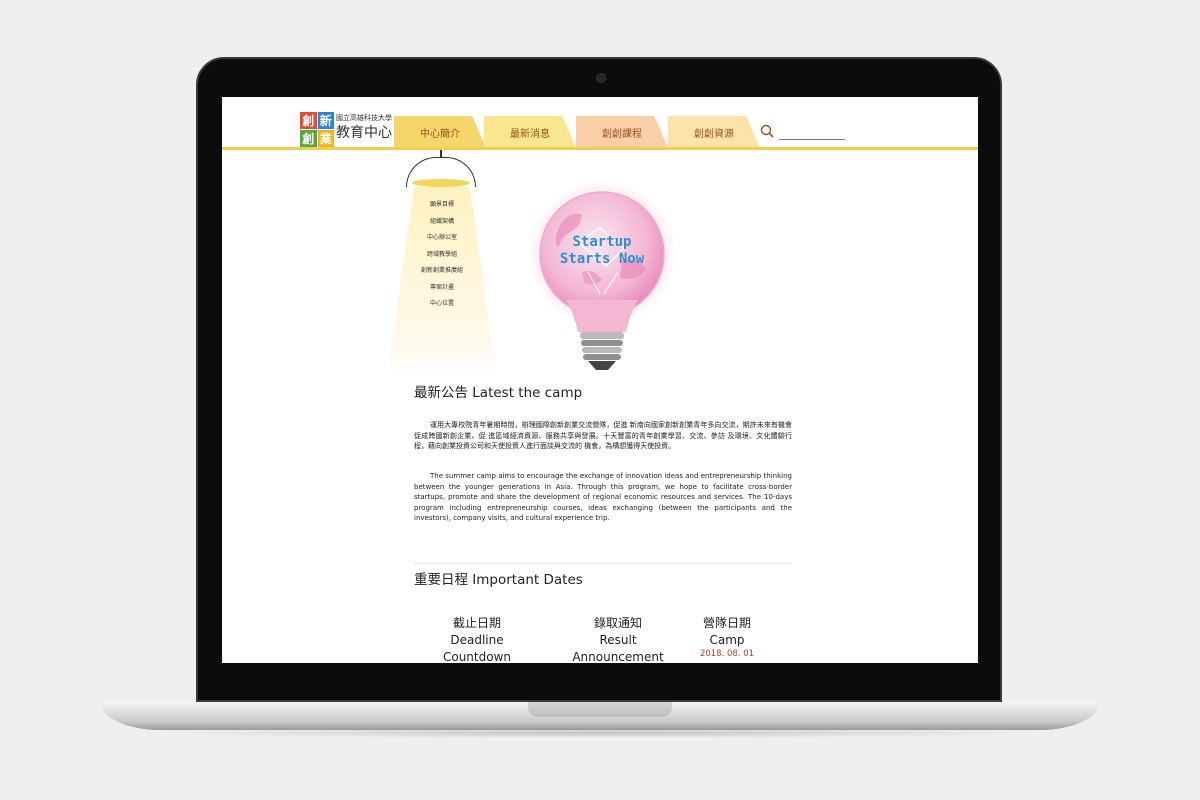  I want to click on date-label-en: Result, so click(618, 640).